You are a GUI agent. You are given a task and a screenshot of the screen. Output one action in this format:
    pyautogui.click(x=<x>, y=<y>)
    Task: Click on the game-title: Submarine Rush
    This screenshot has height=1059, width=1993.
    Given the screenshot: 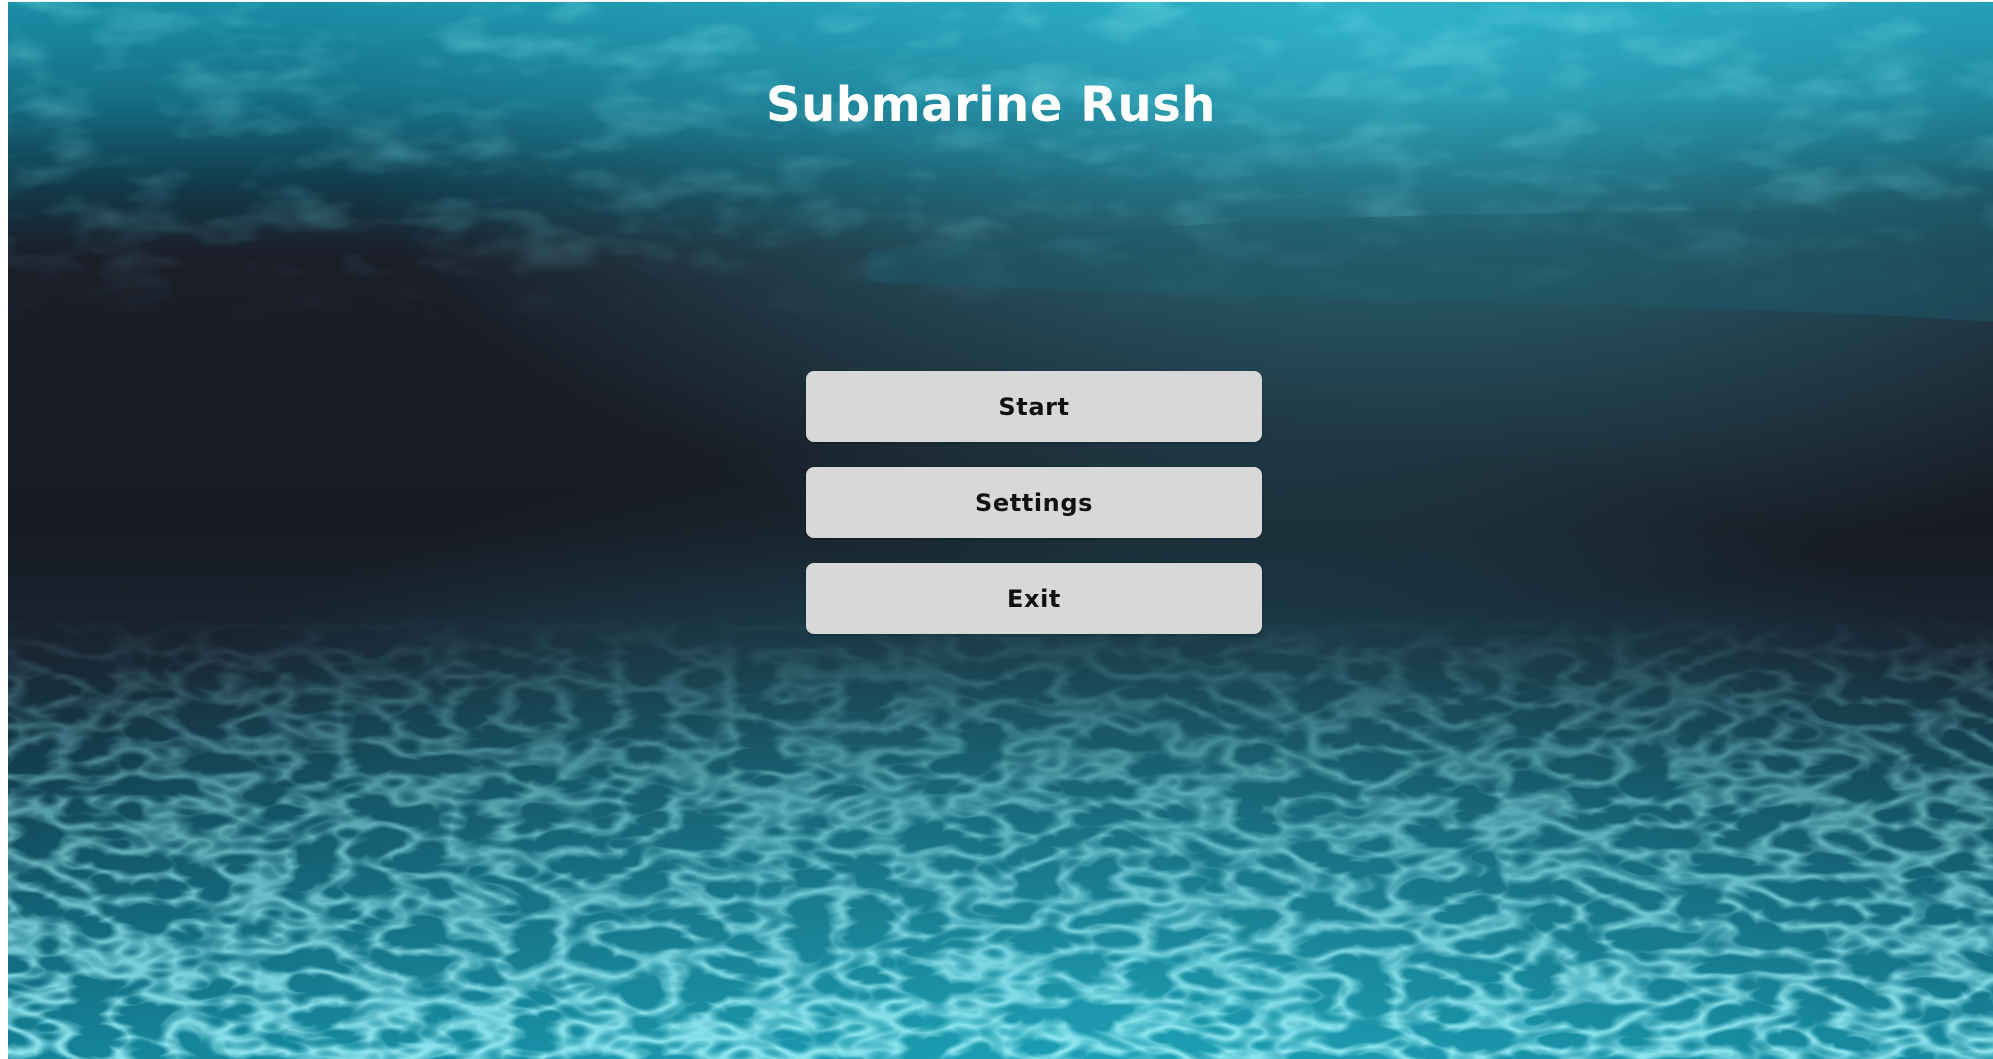 What is the action you would take?
    pyautogui.click(x=991, y=105)
    